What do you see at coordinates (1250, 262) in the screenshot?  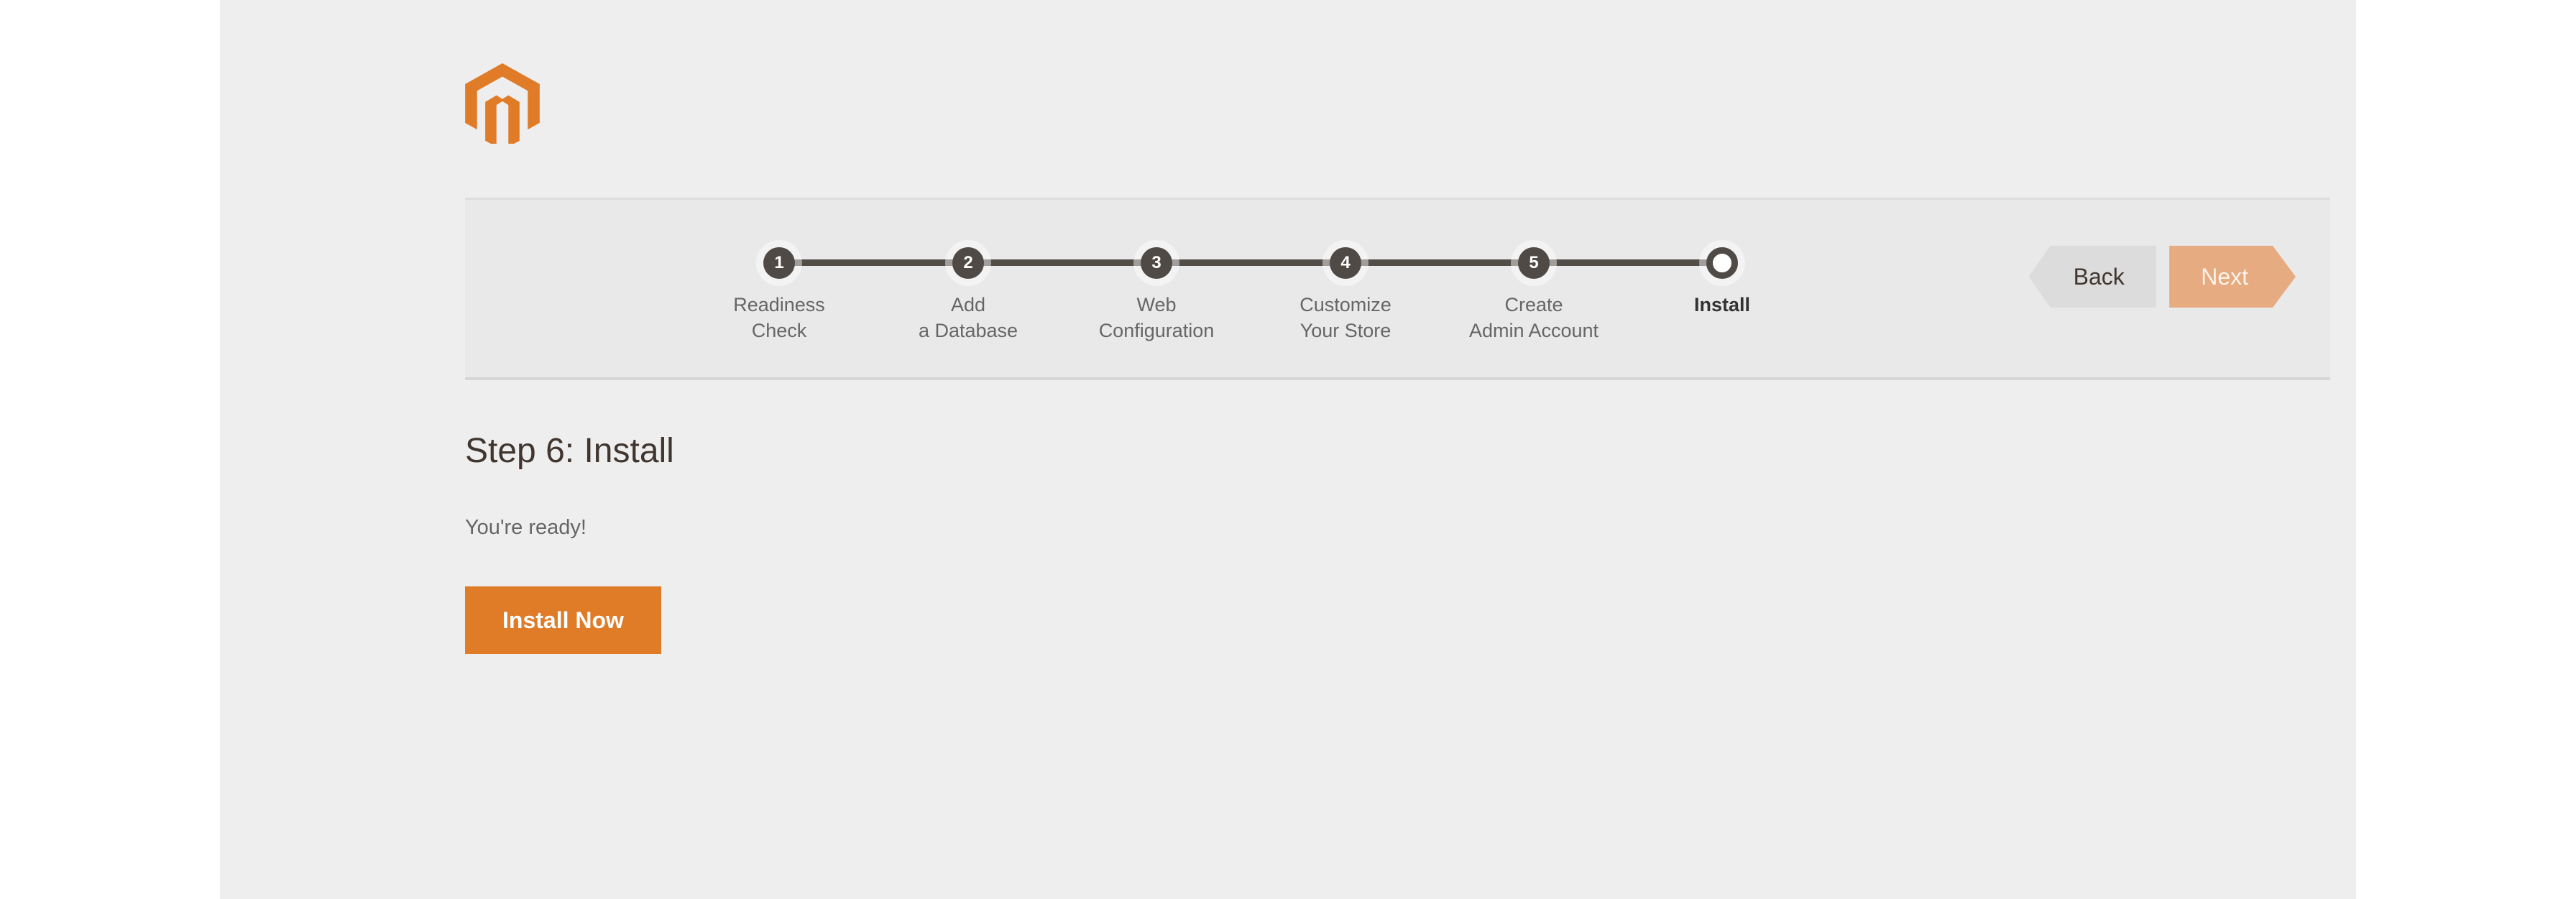 I see `progress-track` at bounding box center [1250, 262].